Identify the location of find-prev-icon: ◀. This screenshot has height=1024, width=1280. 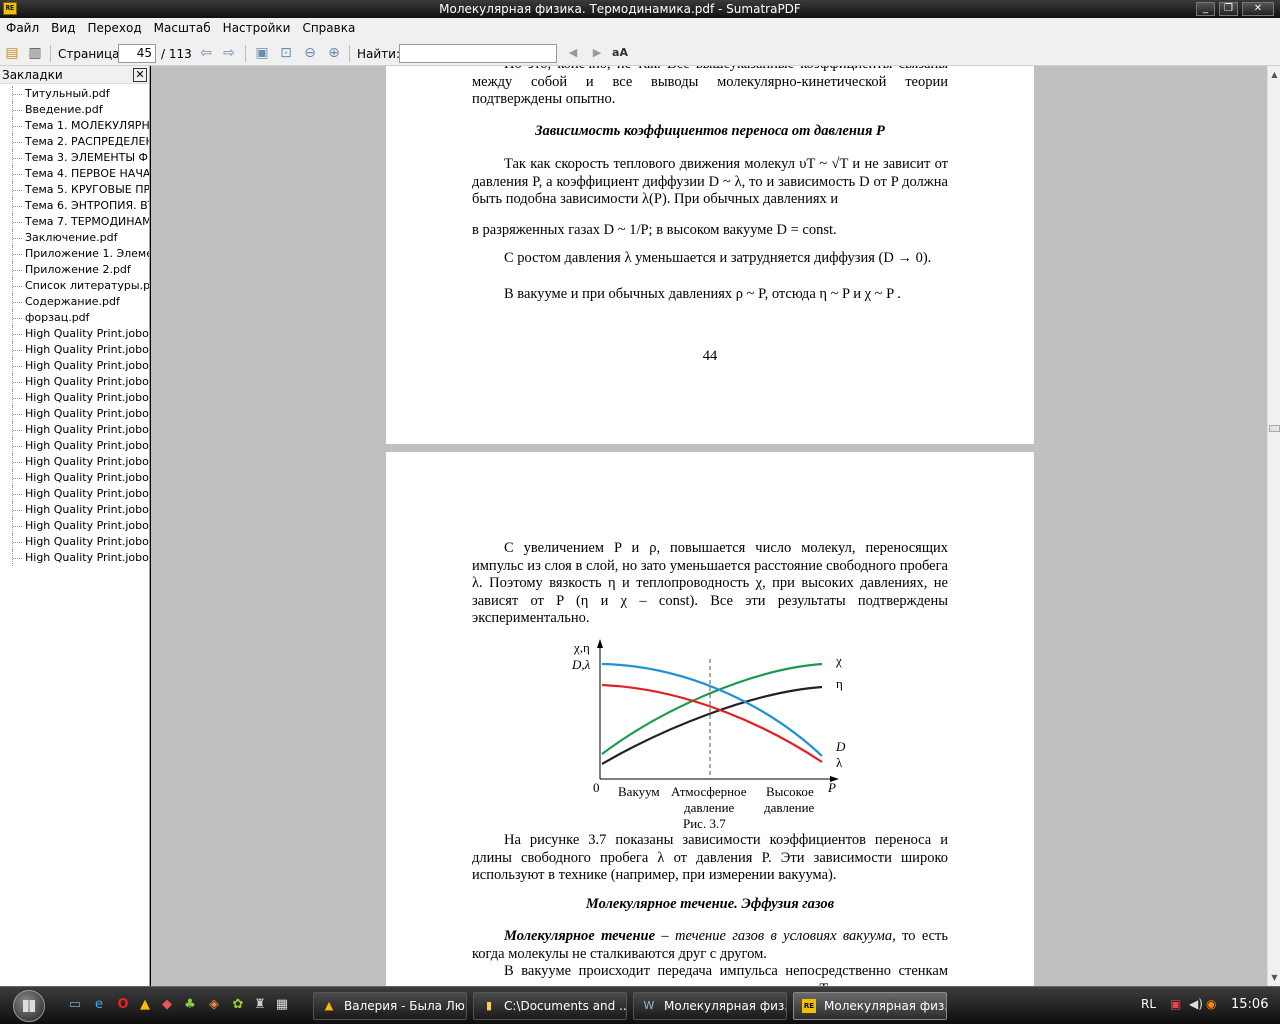
(573, 53).